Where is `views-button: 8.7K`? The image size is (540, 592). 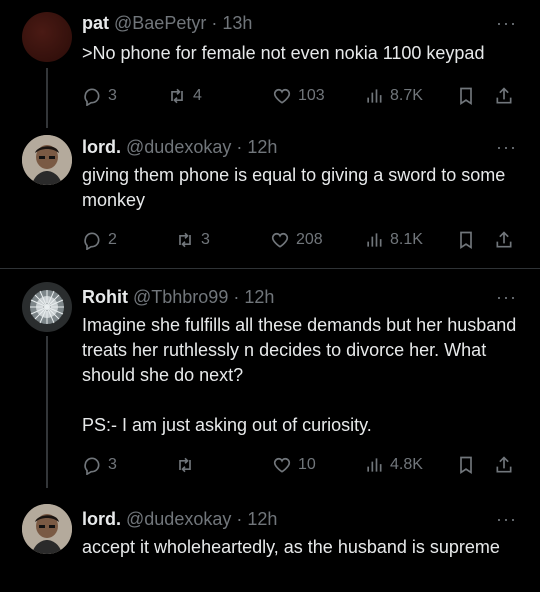
views-button: 8.7K is located at coordinates (393, 96).